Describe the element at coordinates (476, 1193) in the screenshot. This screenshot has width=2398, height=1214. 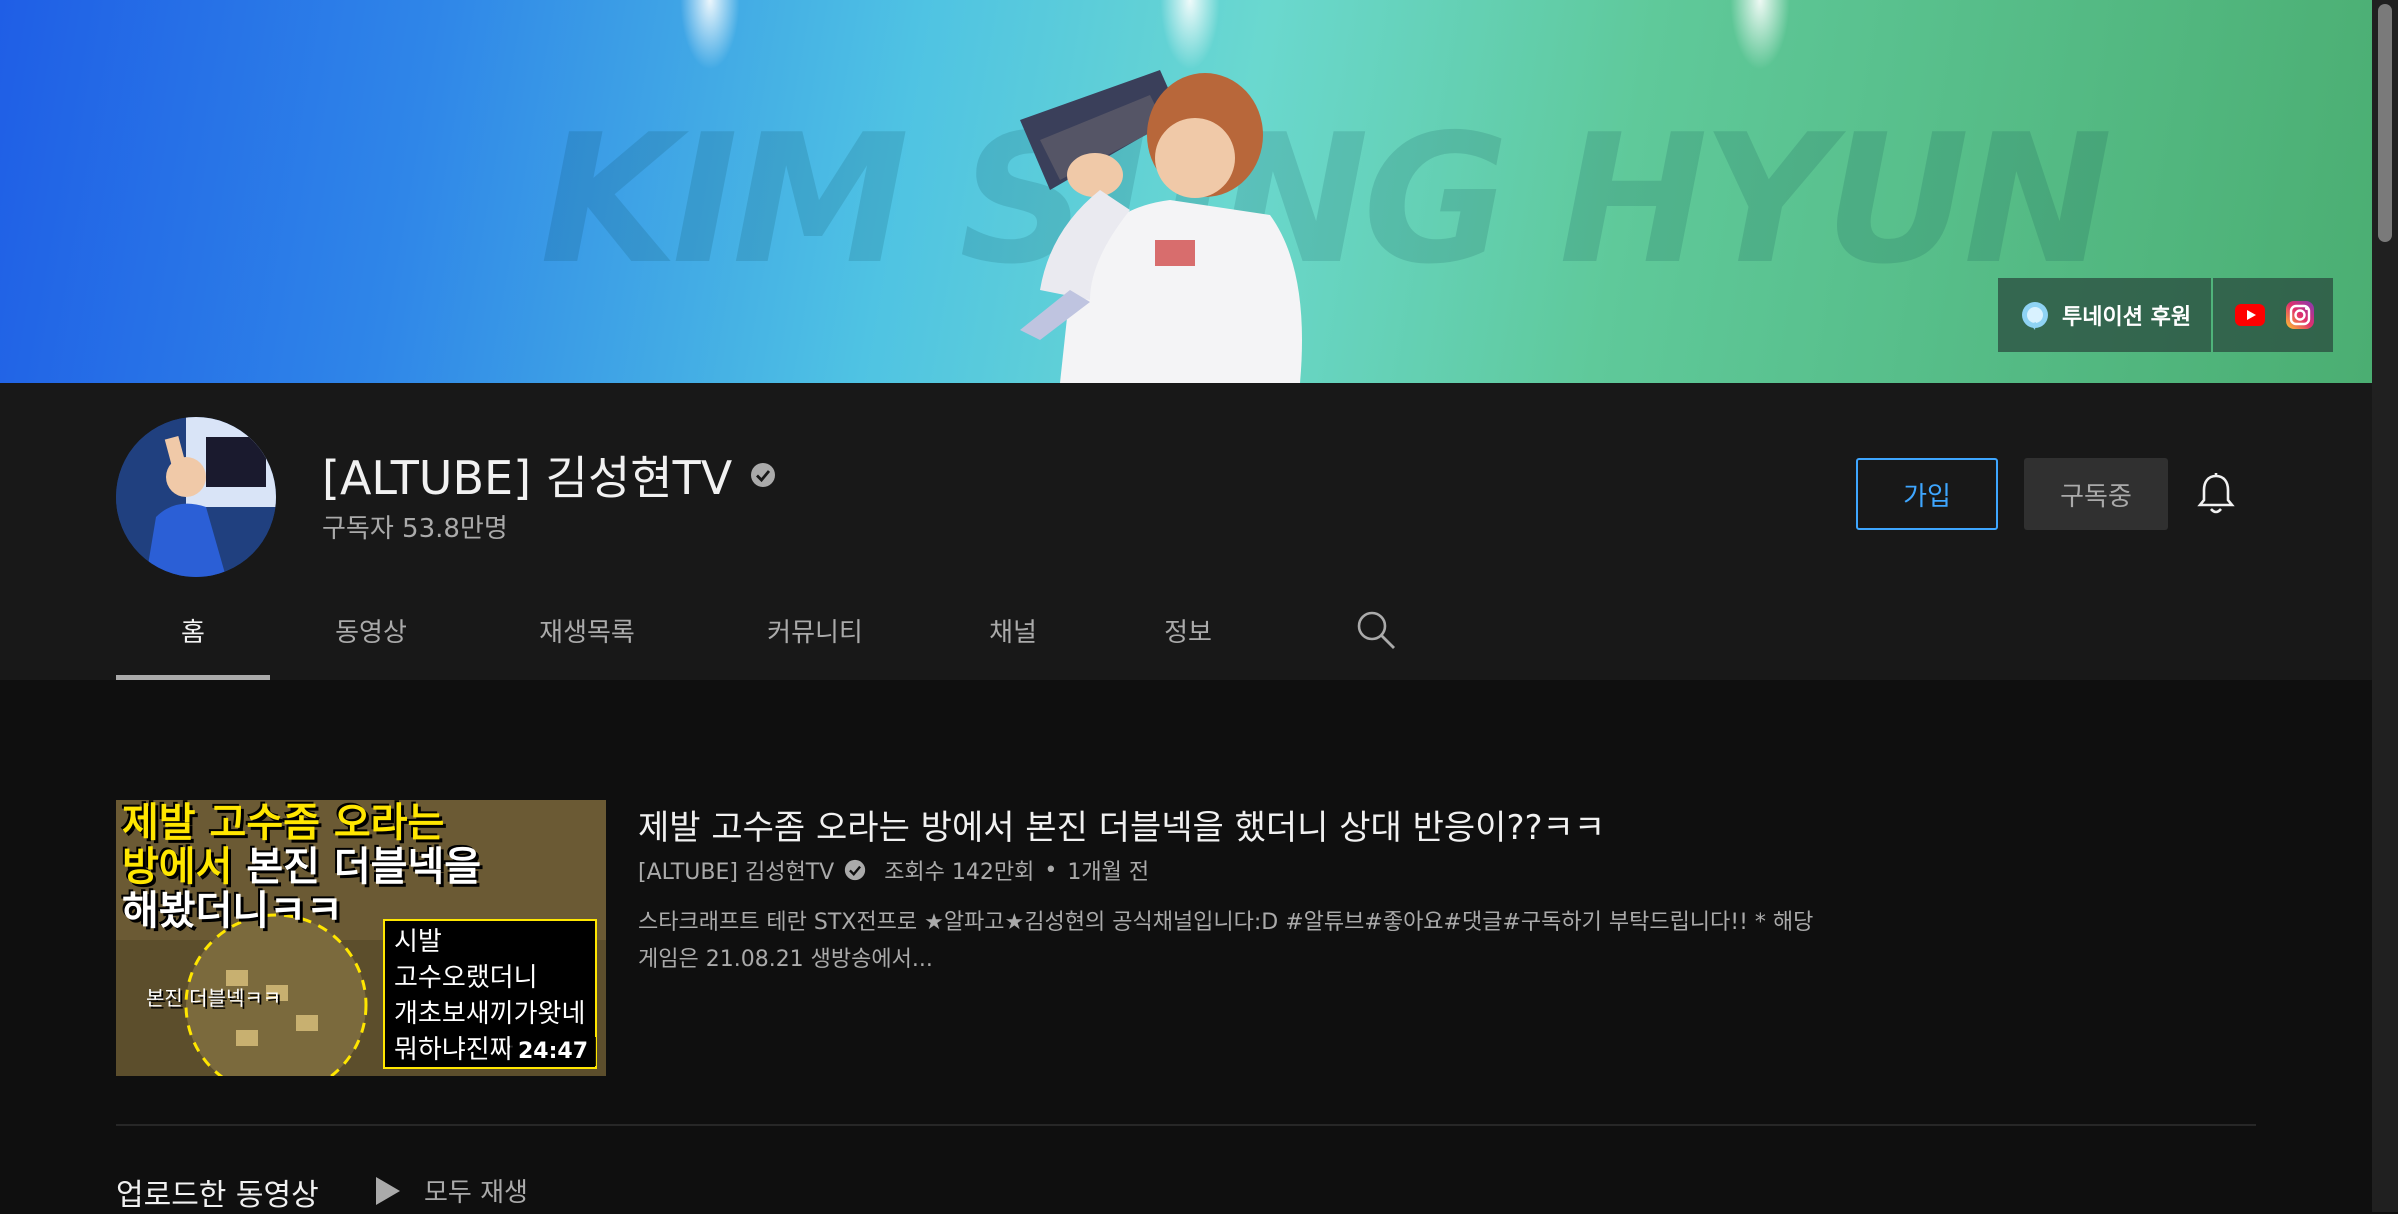
I see `play-all-label: 모두 재생` at that location.